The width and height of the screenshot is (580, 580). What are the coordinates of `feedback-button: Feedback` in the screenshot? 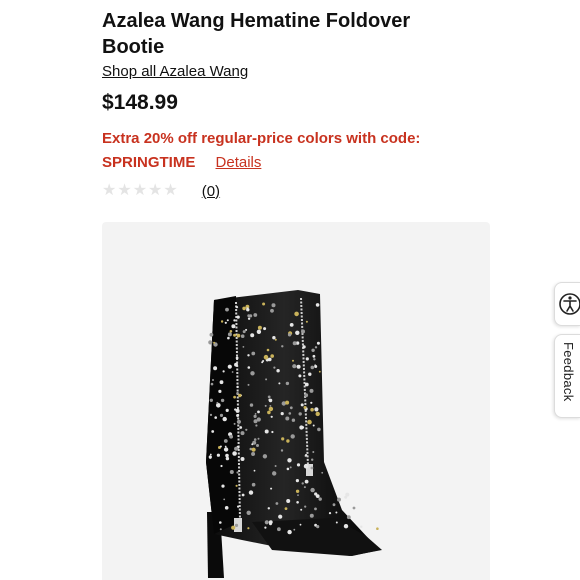 It's located at (567, 376).